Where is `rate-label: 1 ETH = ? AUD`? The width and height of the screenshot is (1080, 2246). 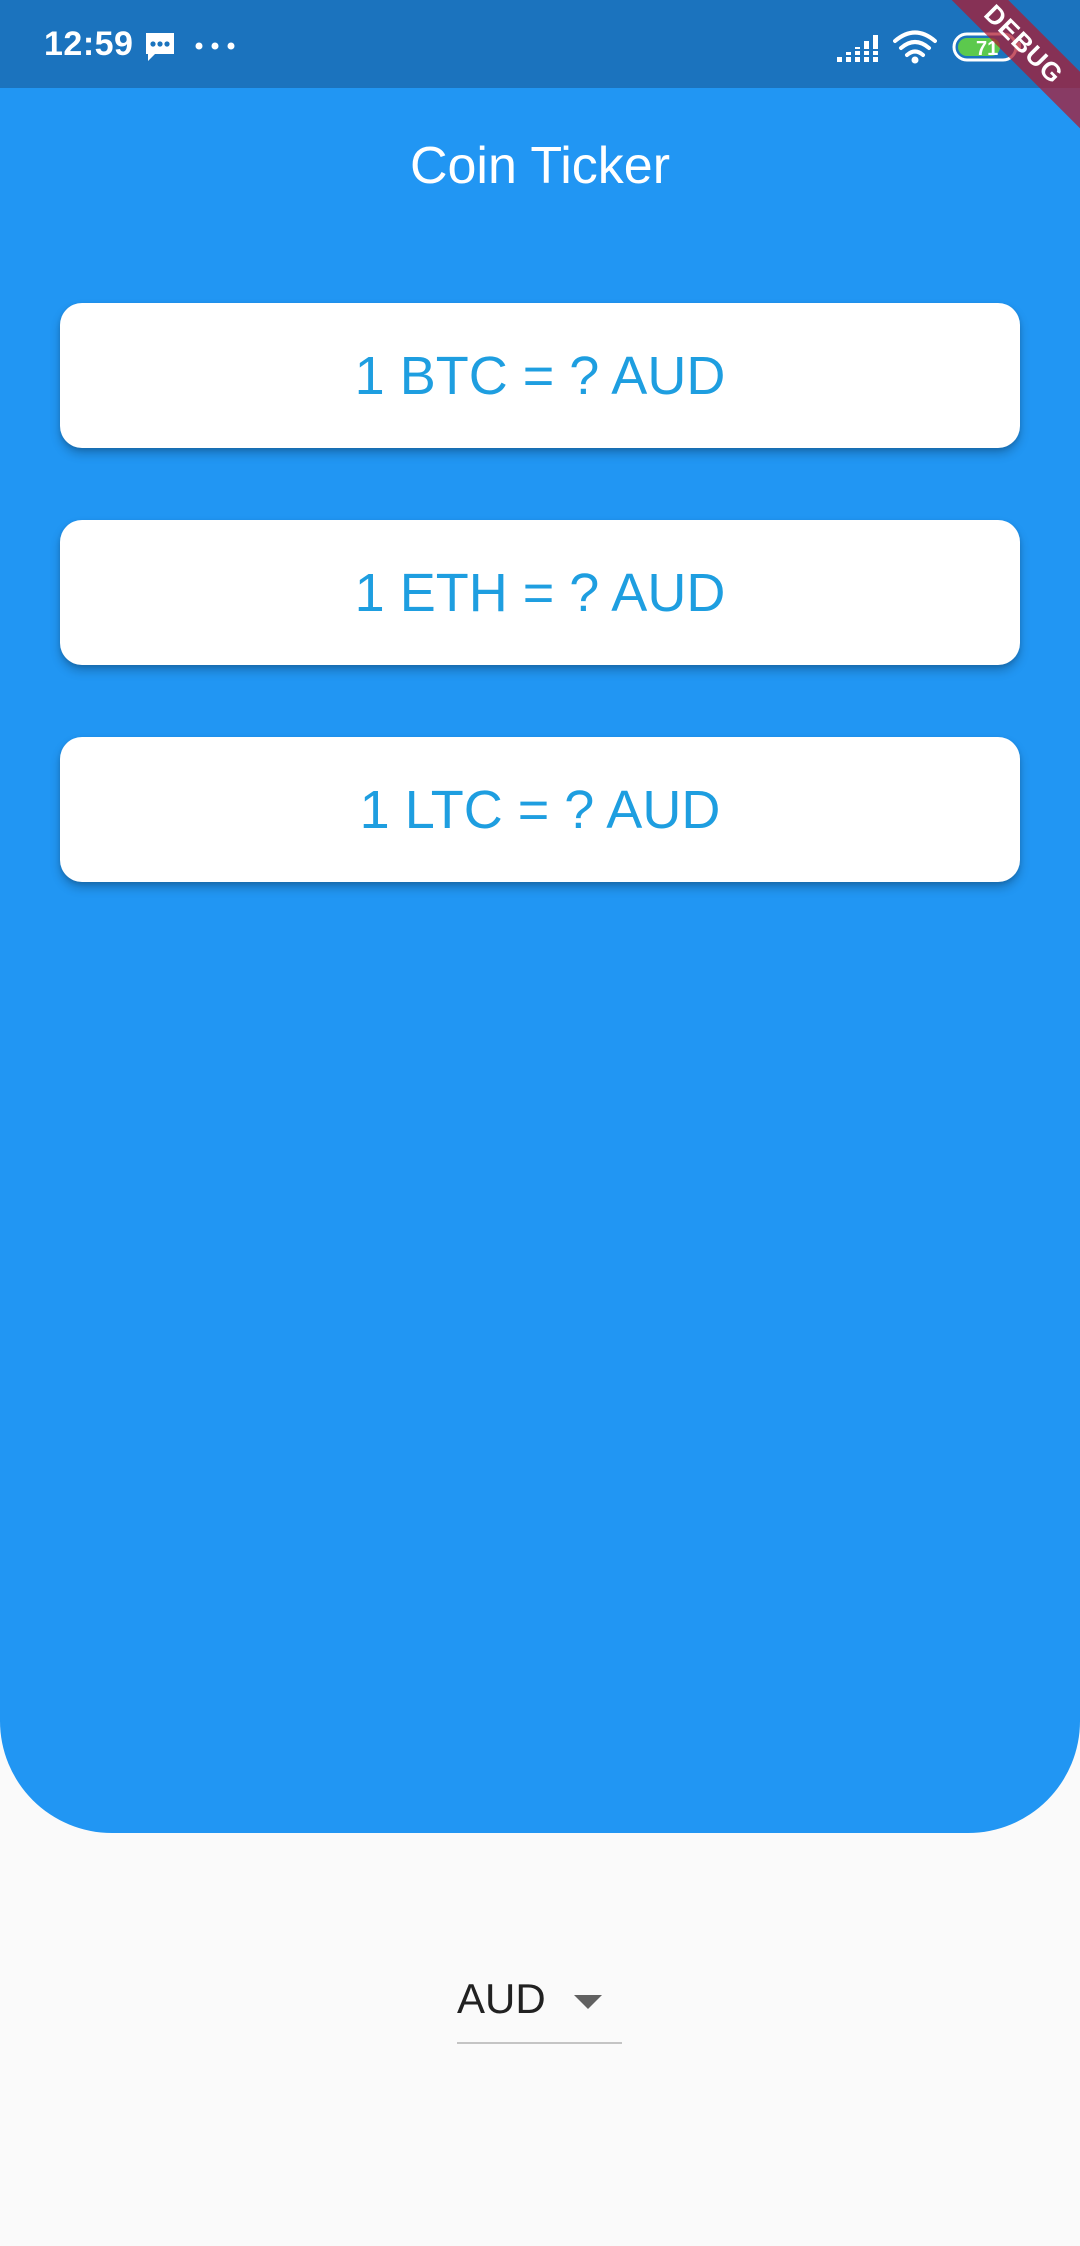
rate-label: 1 ETH = ? AUD is located at coordinates (540, 592).